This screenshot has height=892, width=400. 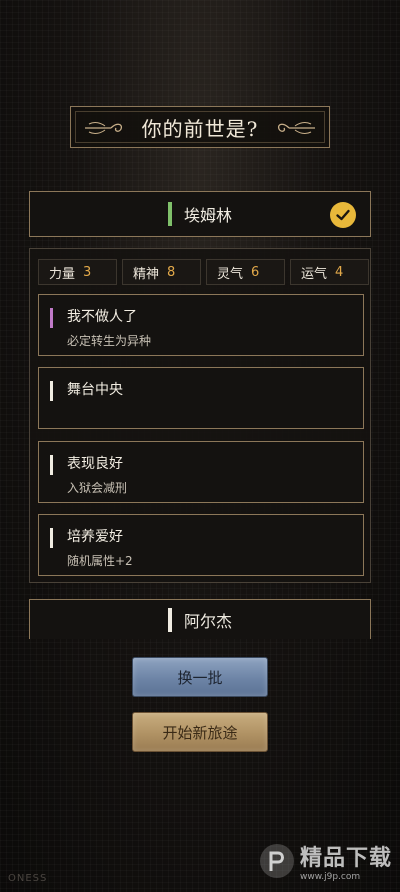 I want to click on talent-card: 舞台中央, so click(x=201, y=398).